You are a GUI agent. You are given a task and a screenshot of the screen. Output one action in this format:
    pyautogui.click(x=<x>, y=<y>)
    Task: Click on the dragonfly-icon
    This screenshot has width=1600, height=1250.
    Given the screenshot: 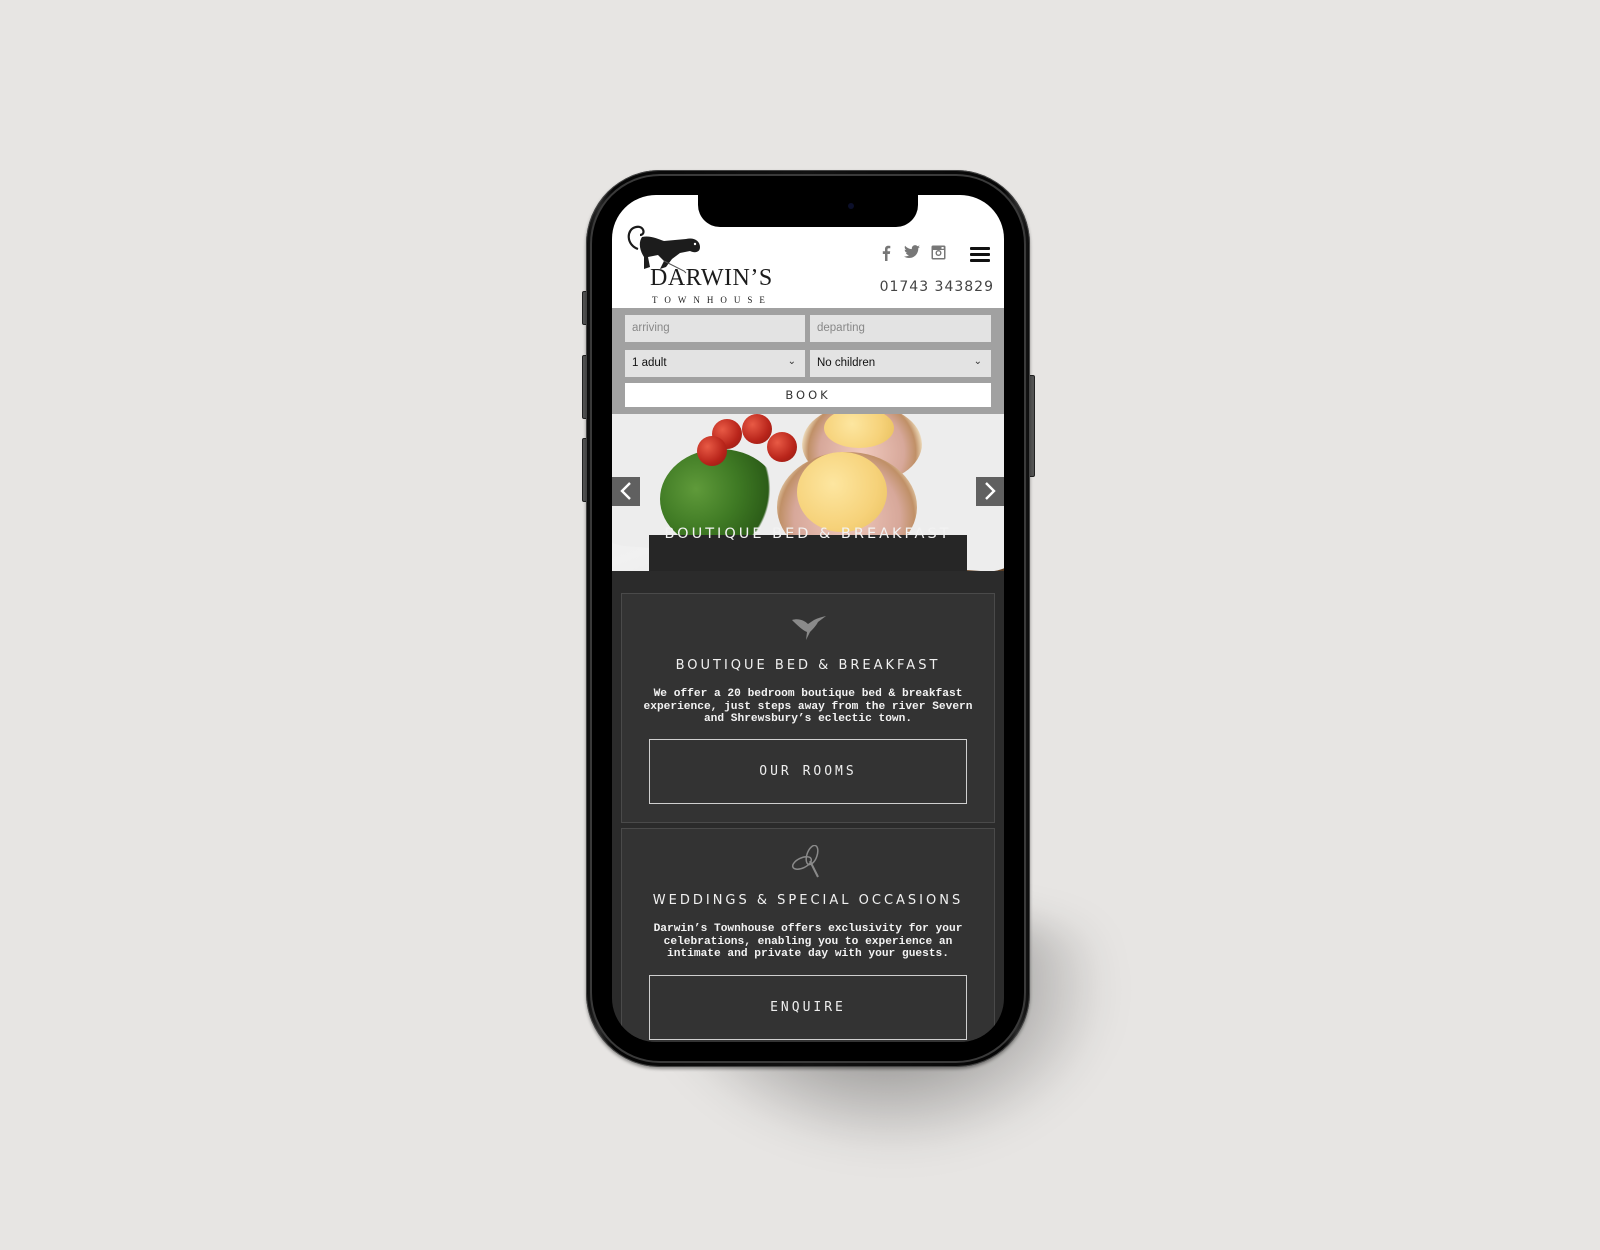 What is the action you would take?
    pyautogui.click(x=808, y=861)
    